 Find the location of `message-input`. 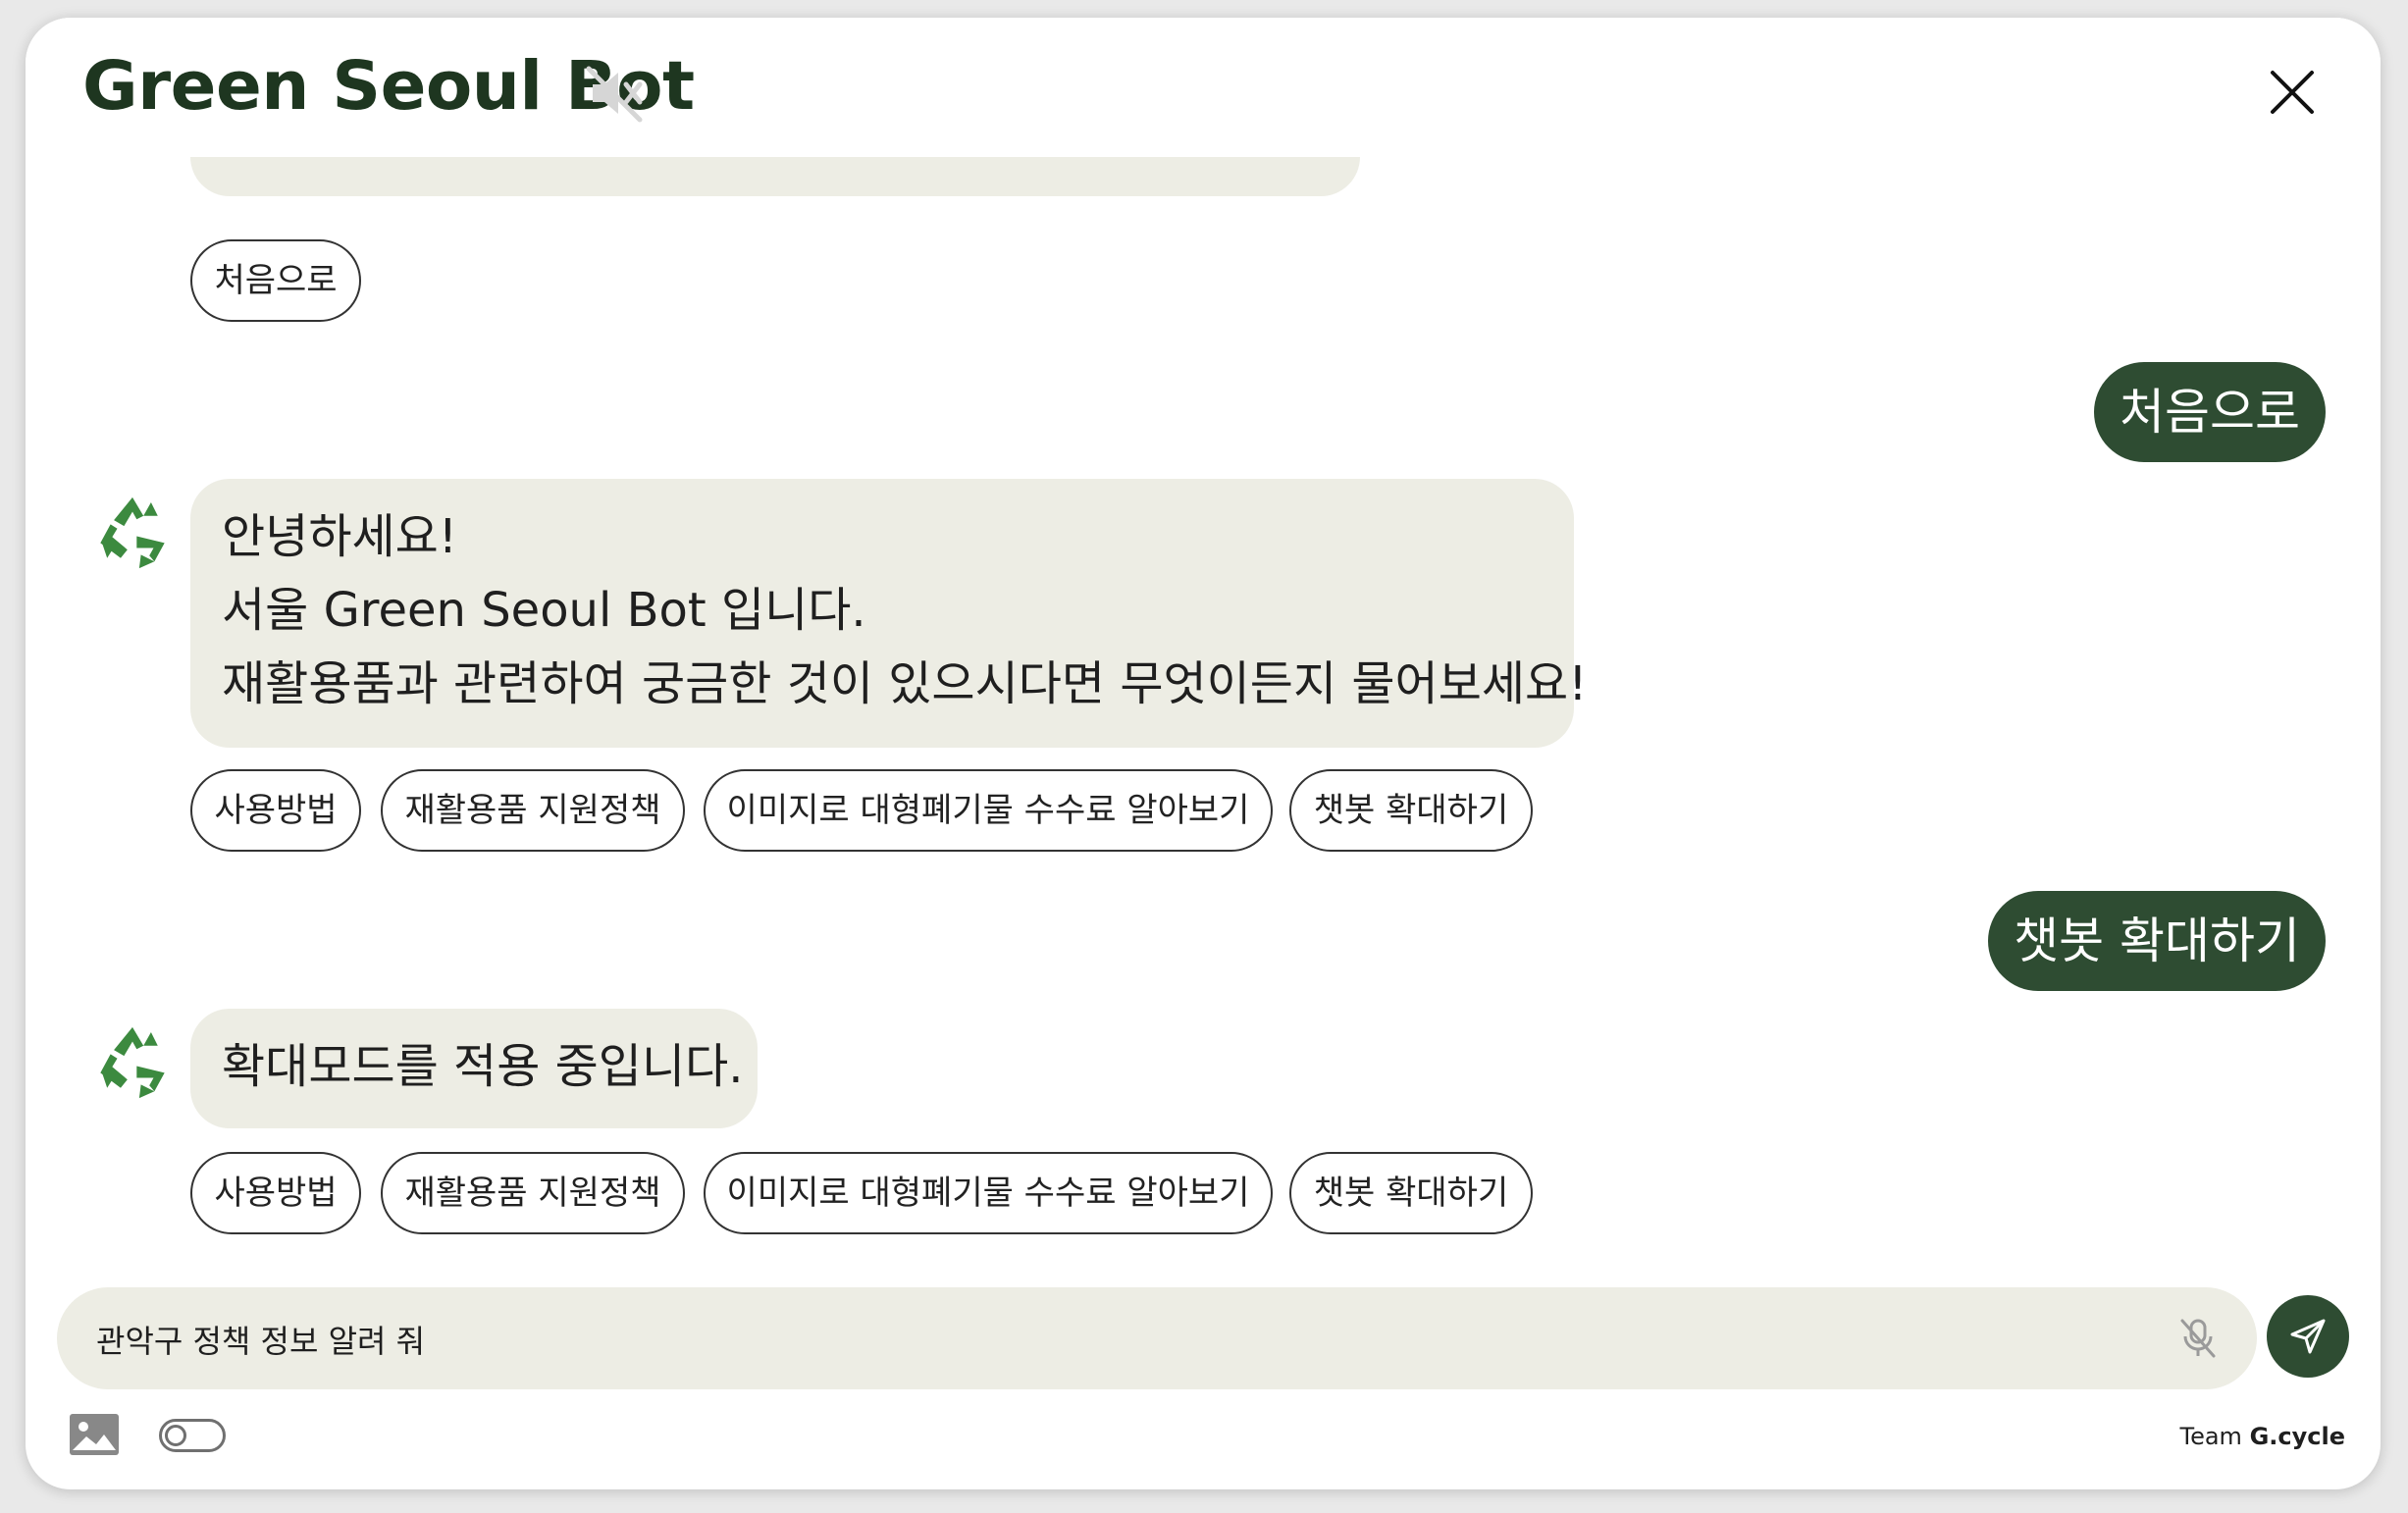

message-input is located at coordinates (1102, 1339).